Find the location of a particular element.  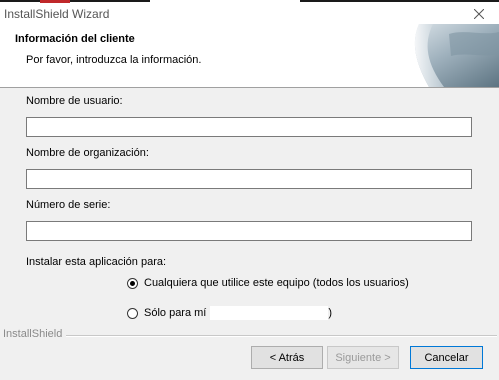

close-icon is located at coordinates (479, 14).